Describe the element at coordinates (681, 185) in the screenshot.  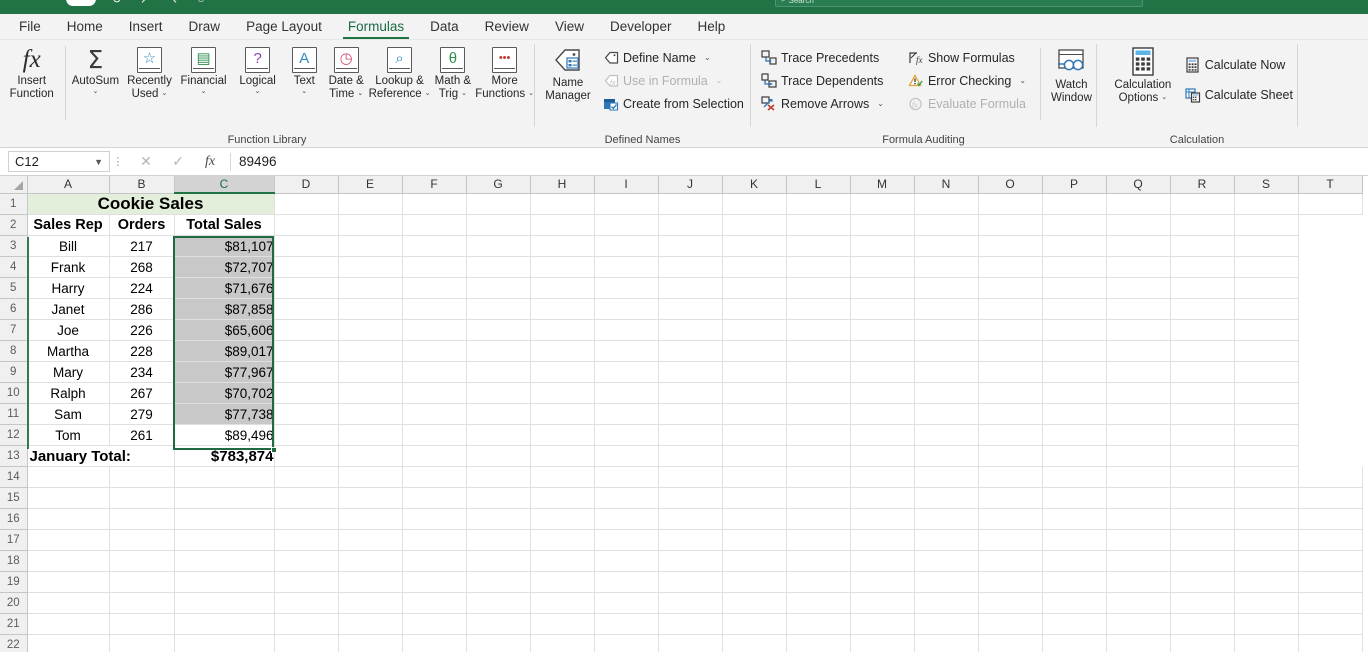
I see `column-header-row: A B C D E F G H I J K L M N O P Q R S T` at that location.